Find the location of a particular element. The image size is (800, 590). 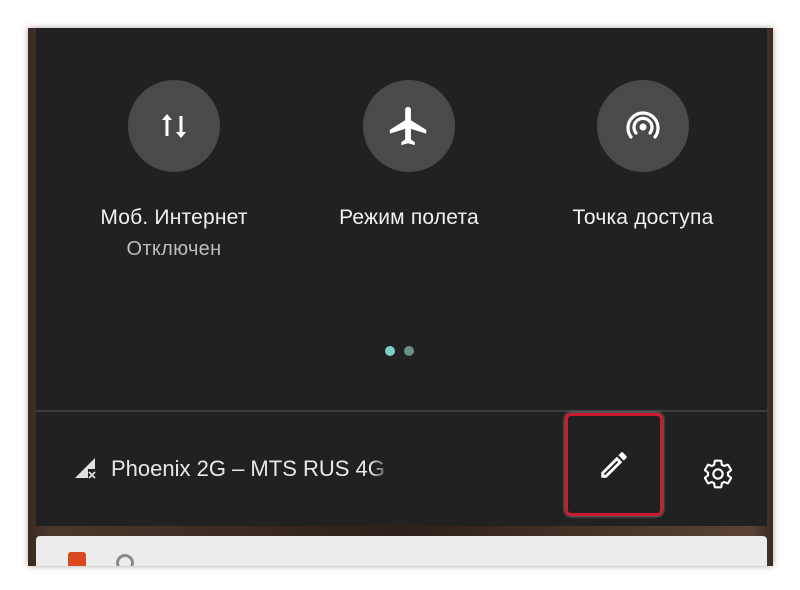

tile-mobile-data-status: Отключен is located at coordinates (174, 249).